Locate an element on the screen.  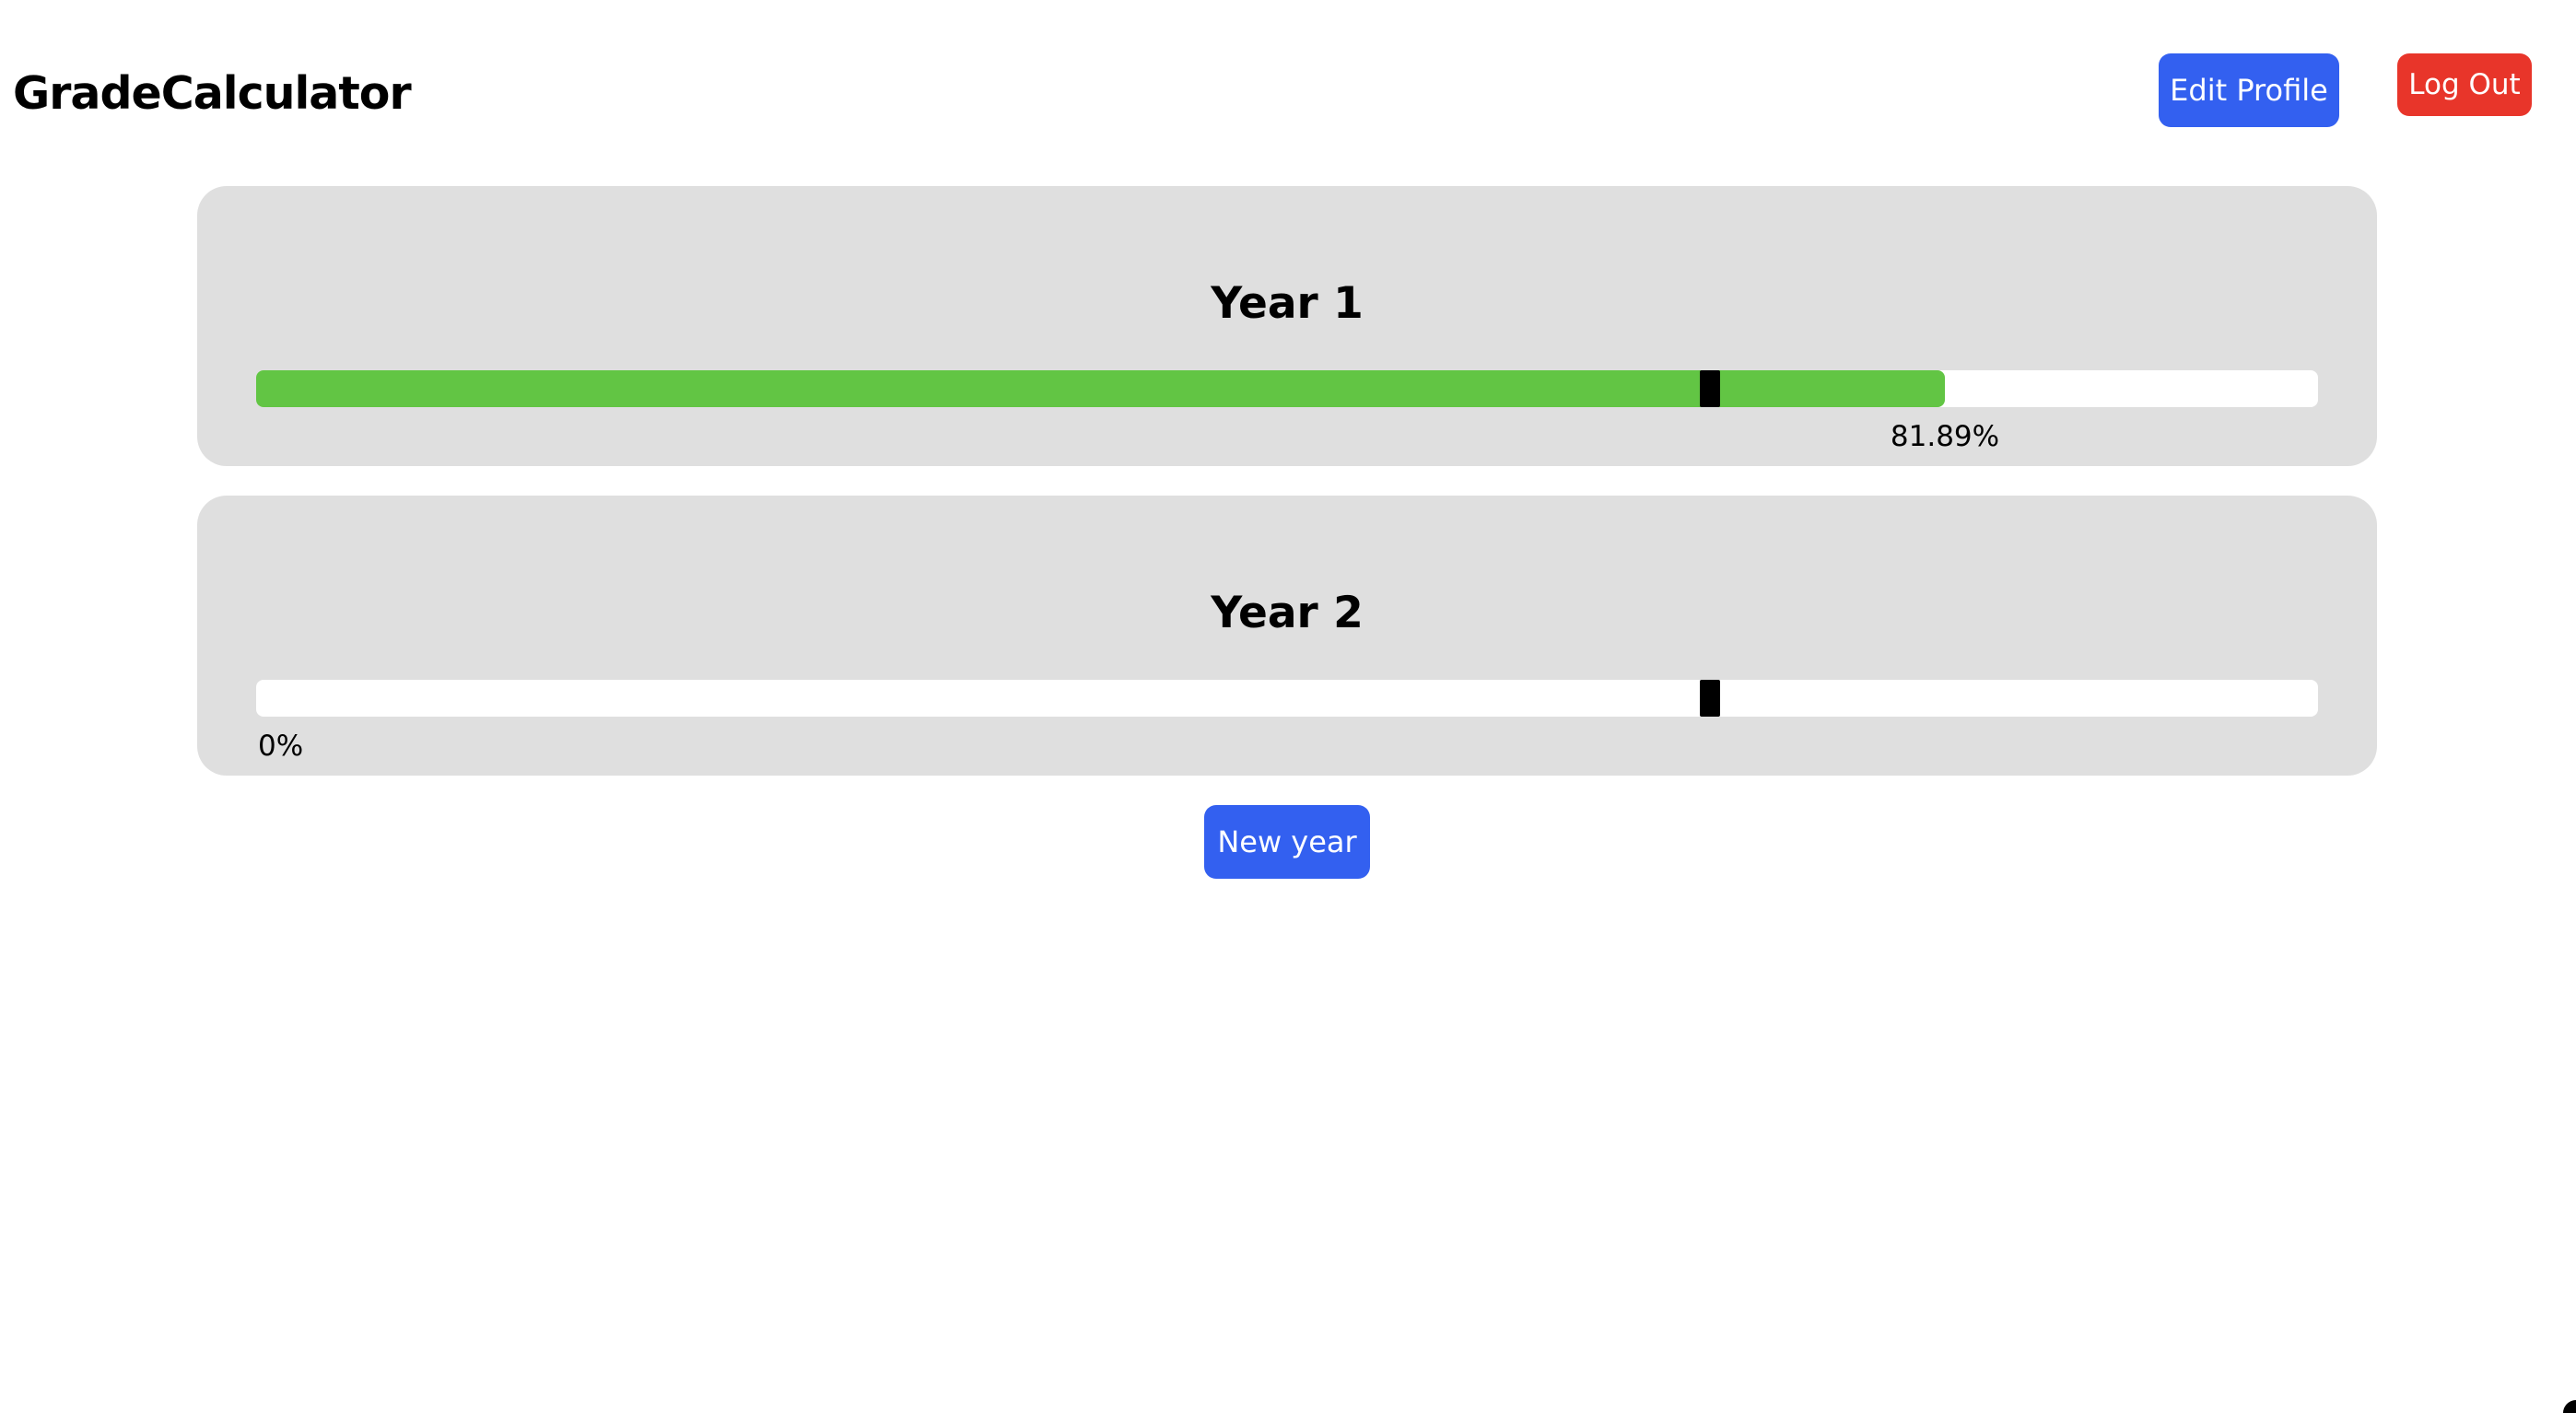
log-out-button: Log Out is located at coordinates (2464, 84).